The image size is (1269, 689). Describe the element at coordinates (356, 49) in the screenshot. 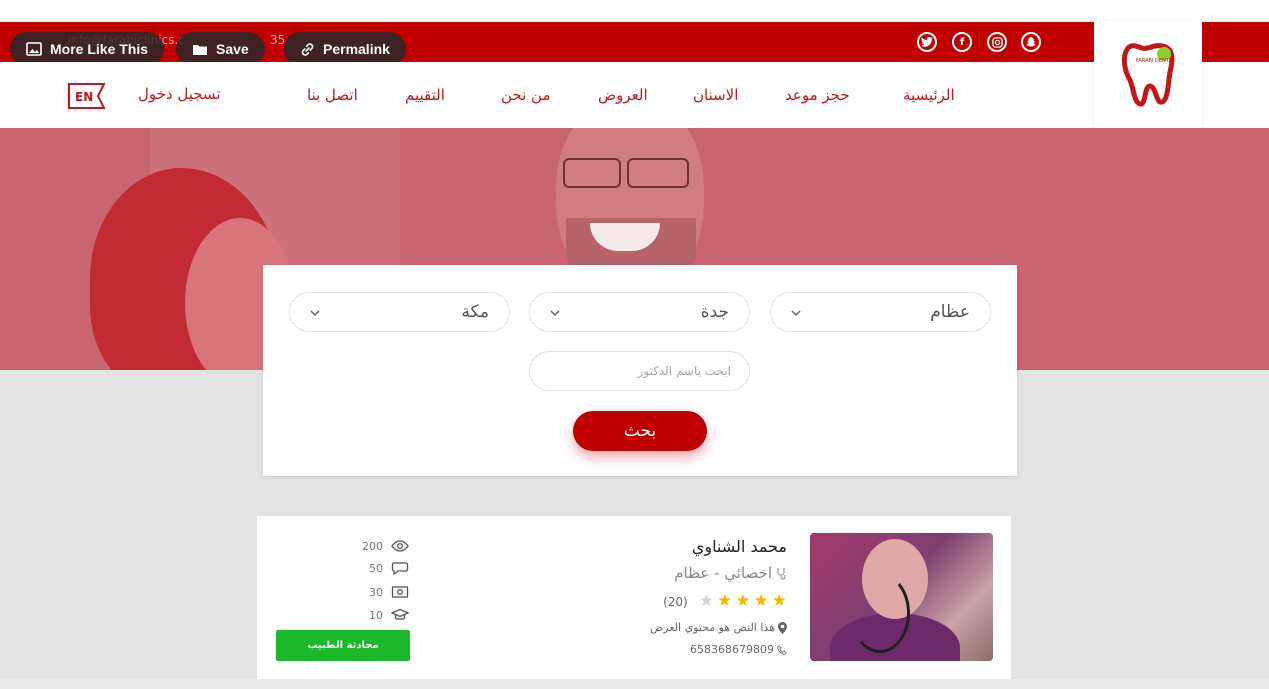

I see `permalink-label: Permalink` at that location.